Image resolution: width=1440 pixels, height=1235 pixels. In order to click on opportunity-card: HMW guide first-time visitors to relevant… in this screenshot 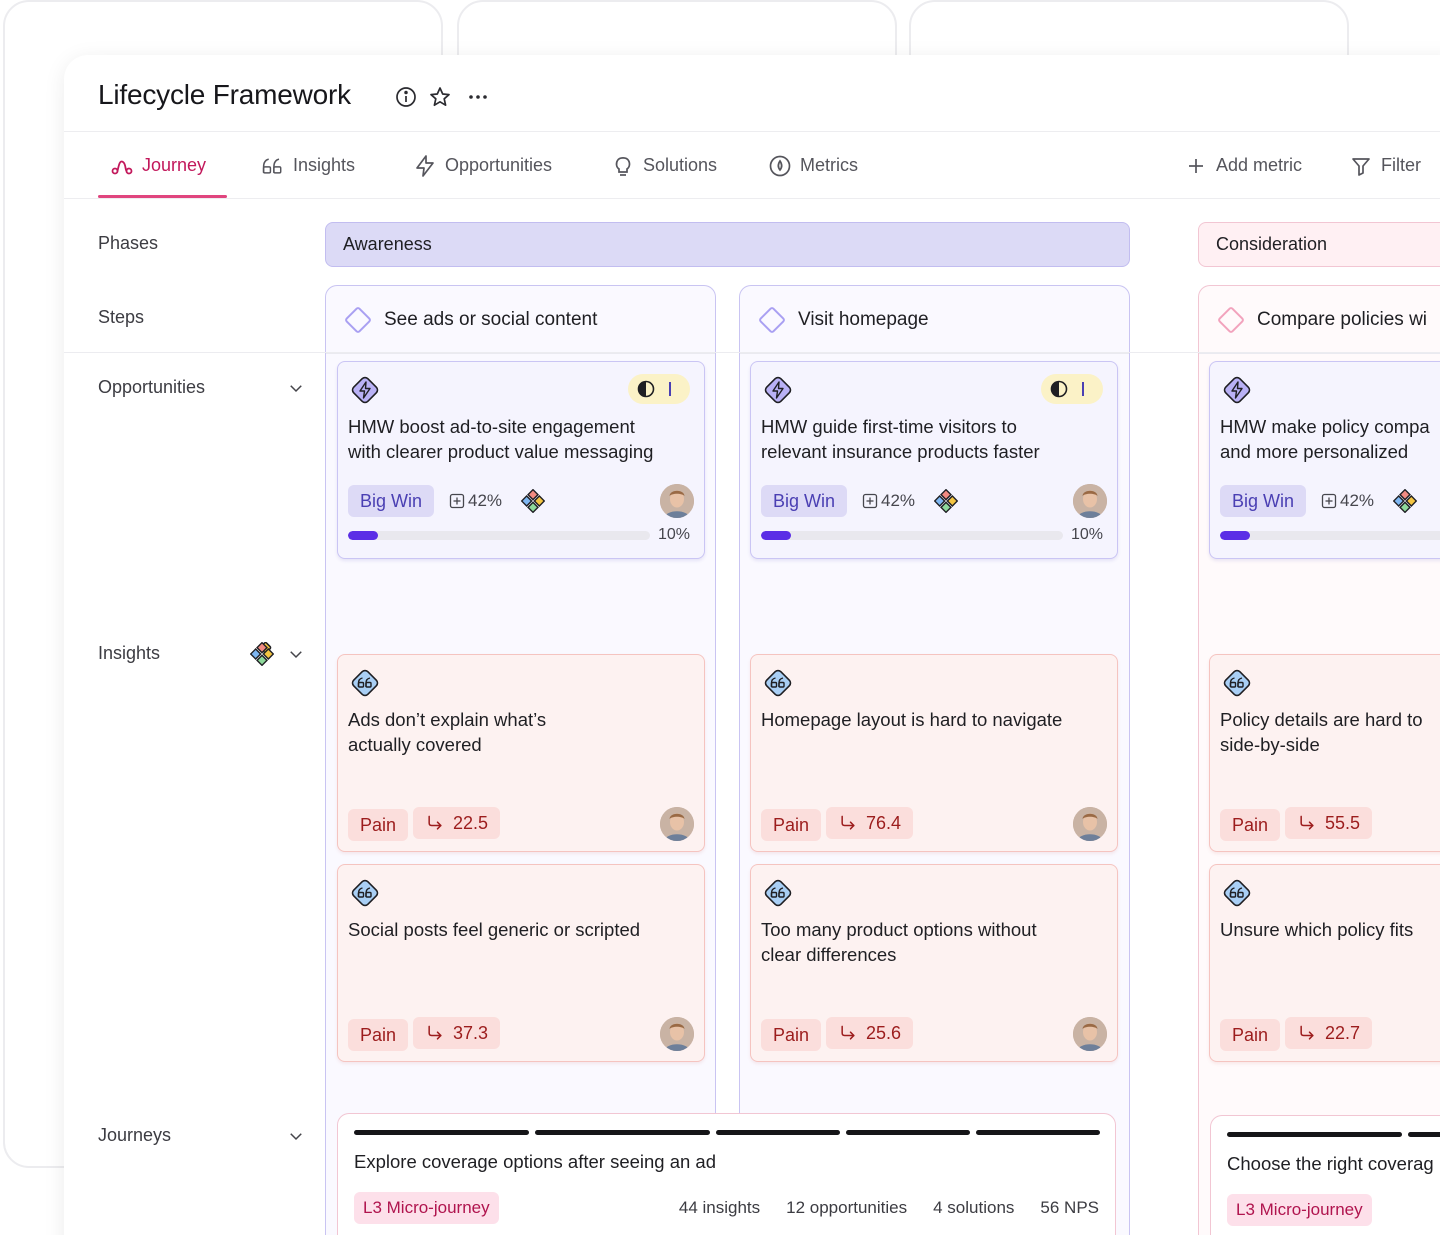, I will do `click(934, 460)`.